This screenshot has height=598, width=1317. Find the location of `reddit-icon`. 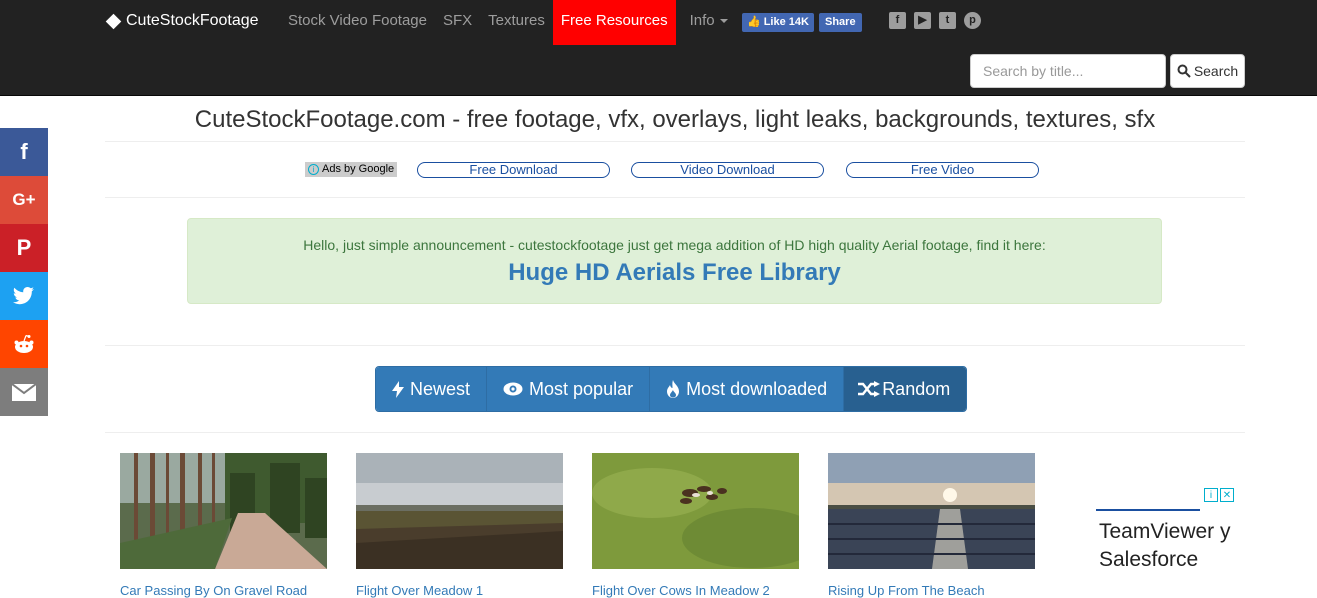

reddit-icon is located at coordinates (24, 343).